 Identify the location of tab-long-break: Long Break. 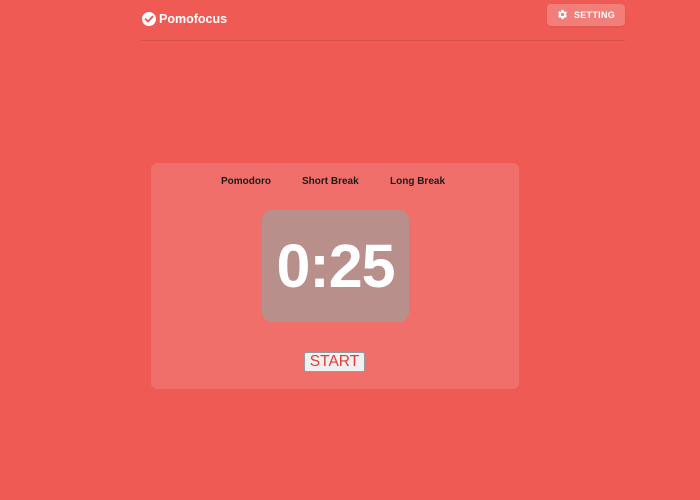
(417, 182).